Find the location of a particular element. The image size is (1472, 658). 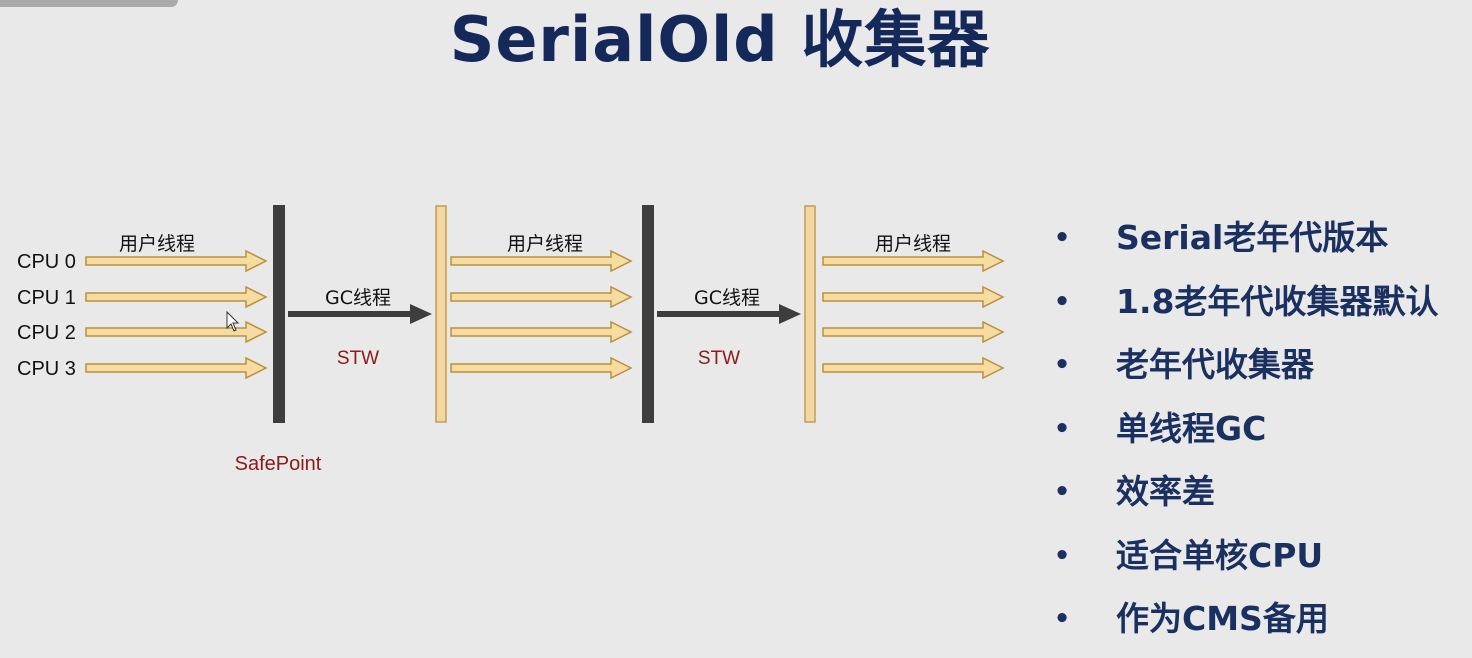

cpu-label: CPU 0 is located at coordinates (46, 262).